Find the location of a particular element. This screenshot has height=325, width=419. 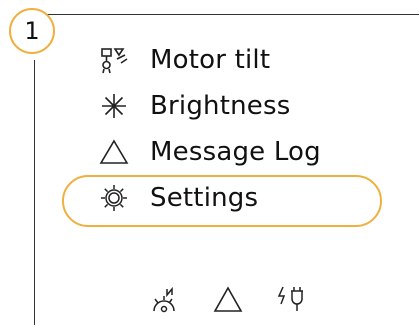

menu-item-label: Brightness is located at coordinates (220, 106).